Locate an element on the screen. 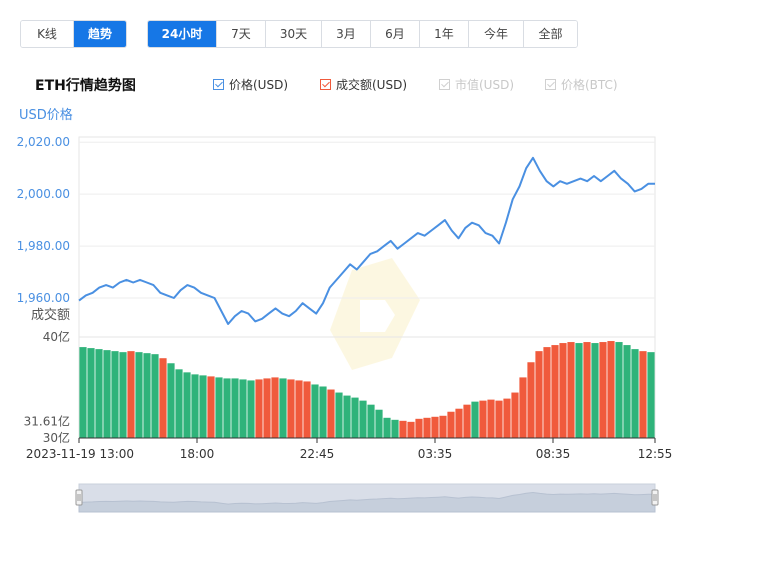 The width and height of the screenshot is (780, 563). x-tick-label: 03:35 is located at coordinates (435, 454).